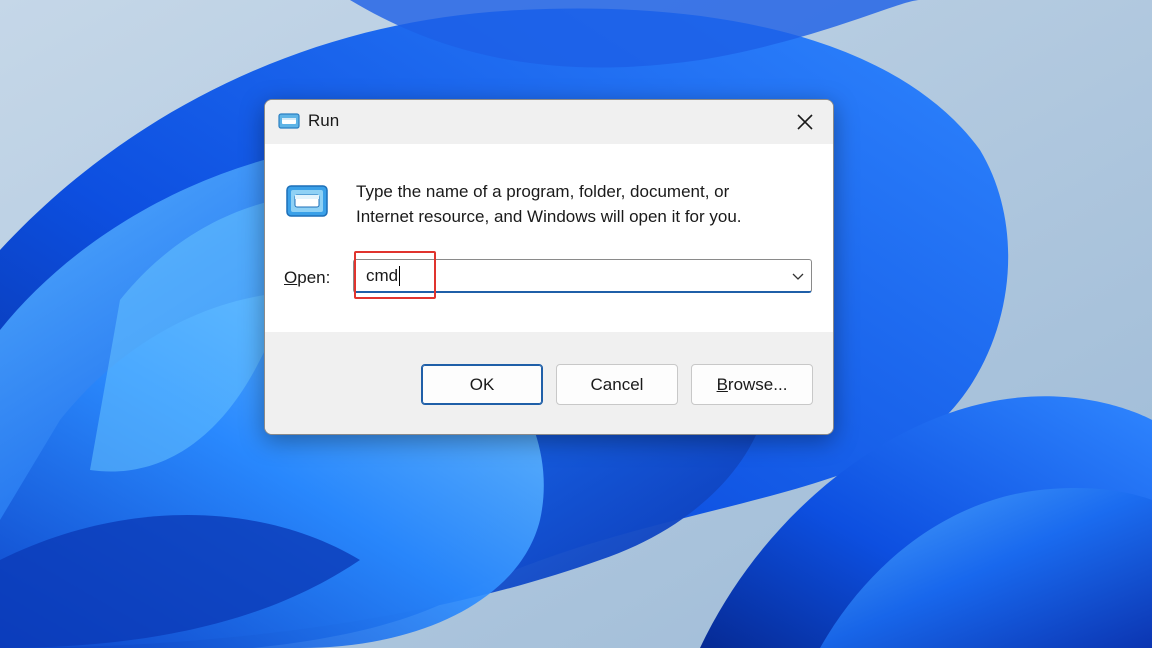 This screenshot has height=648, width=1152. Describe the element at coordinates (798, 276) in the screenshot. I see `chevron-down-icon` at that location.